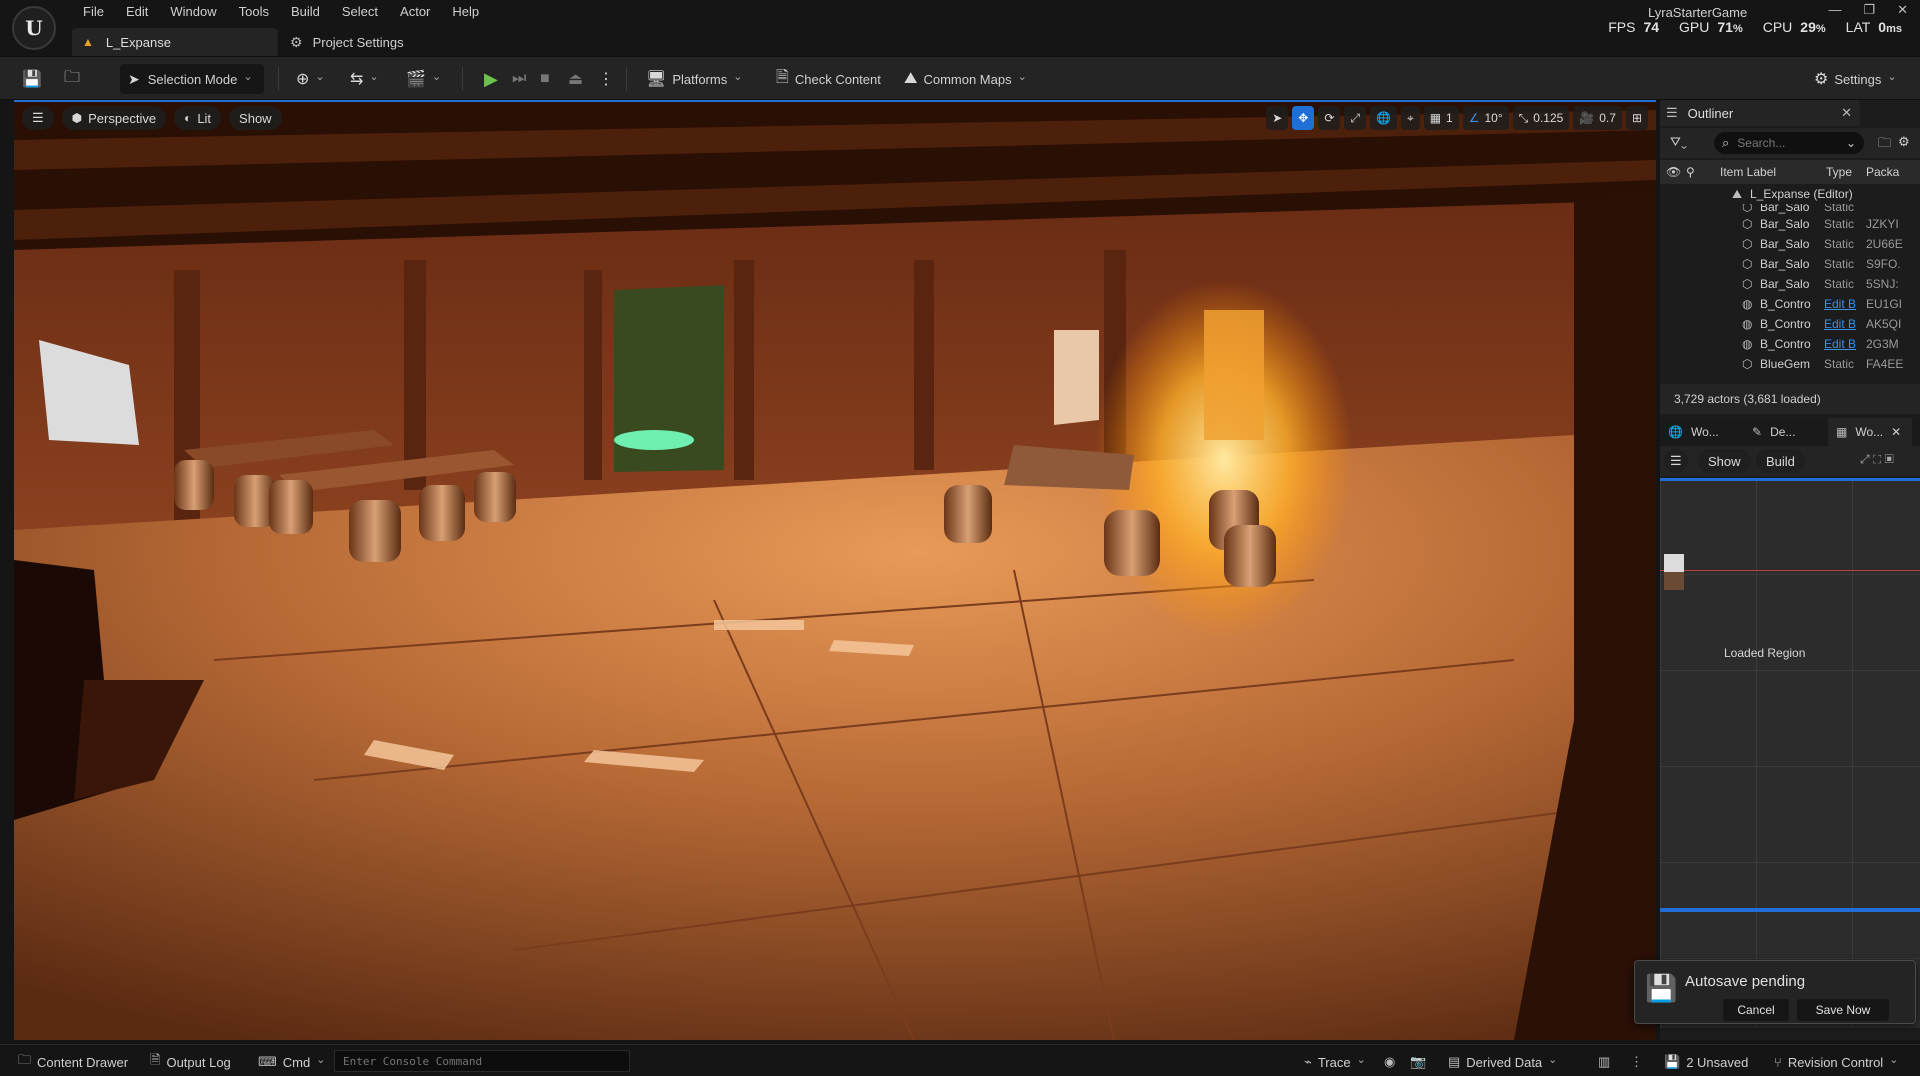 The height and width of the screenshot is (1076, 1920). I want to click on menu-edit: Edit, so click(137, 11).